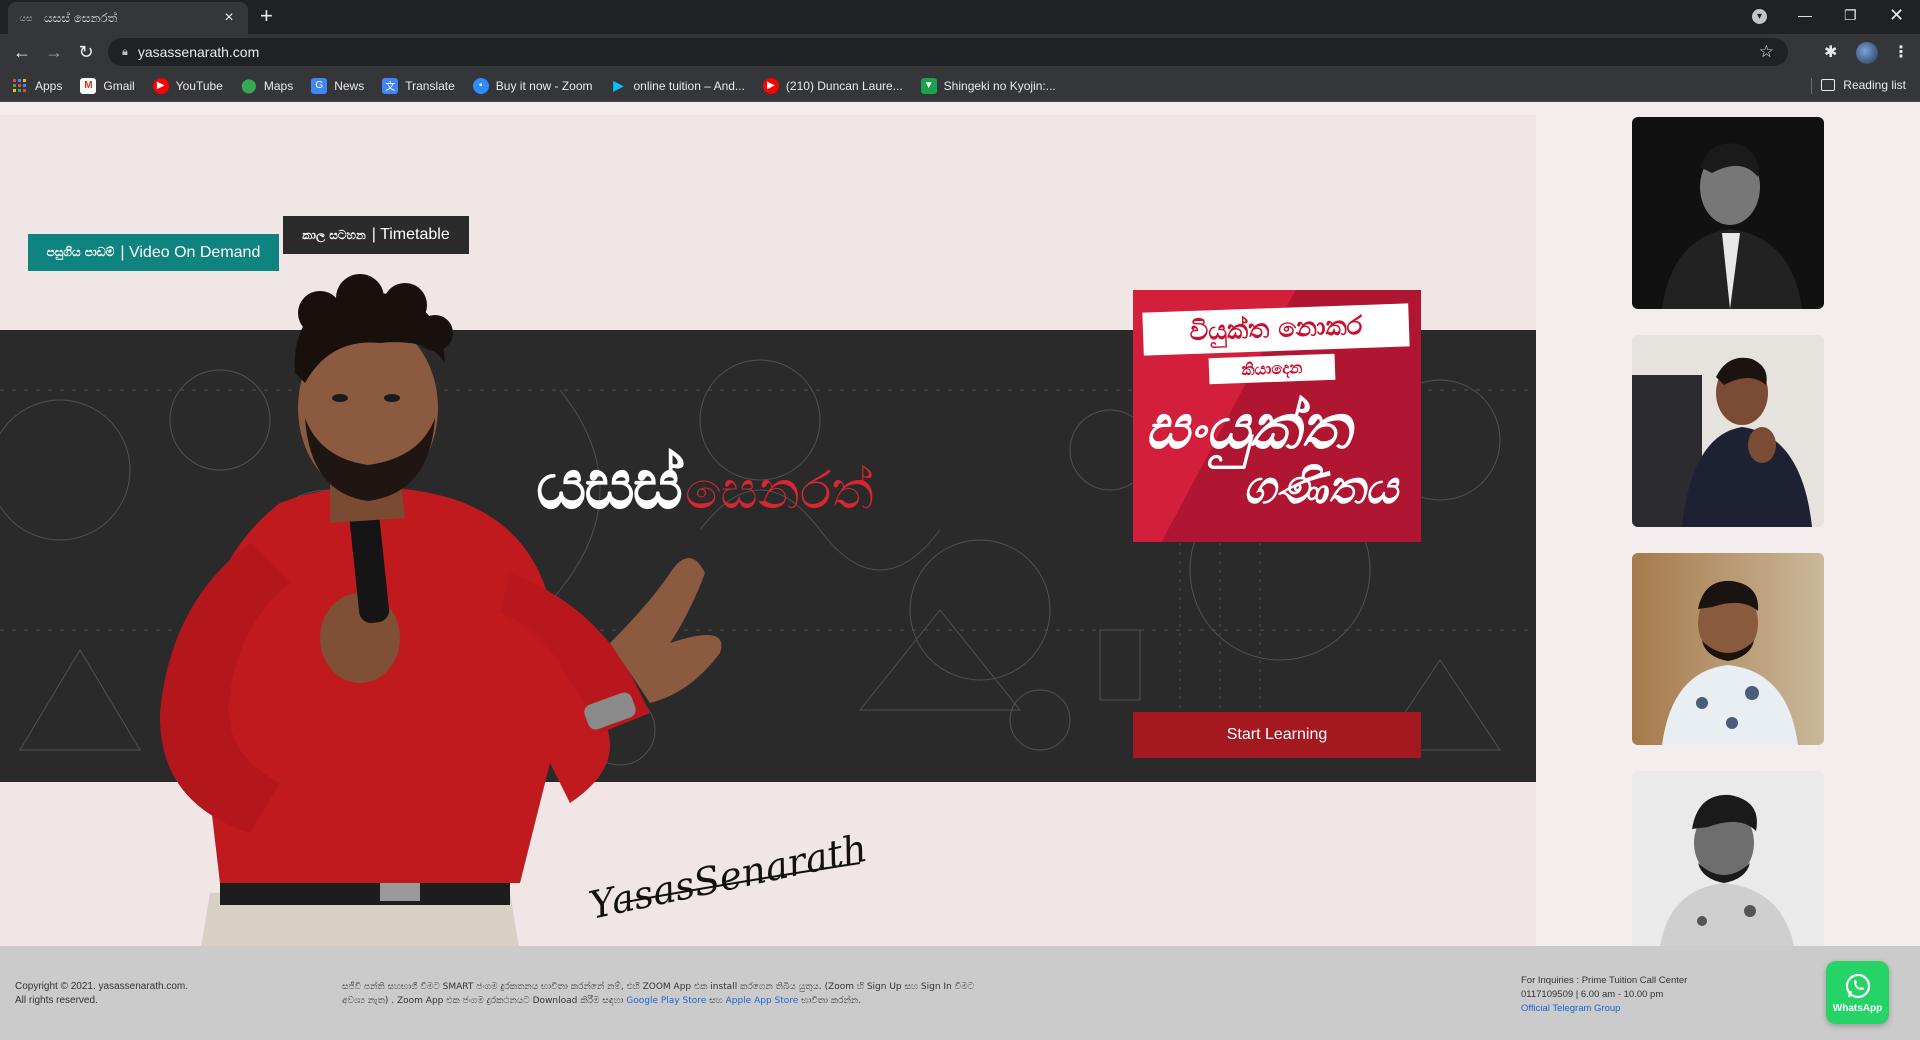 The image size is (1920, 1040). I want to click on address-bar: 🔒︎ yasassenarath.com ☆, so click(948, 52).